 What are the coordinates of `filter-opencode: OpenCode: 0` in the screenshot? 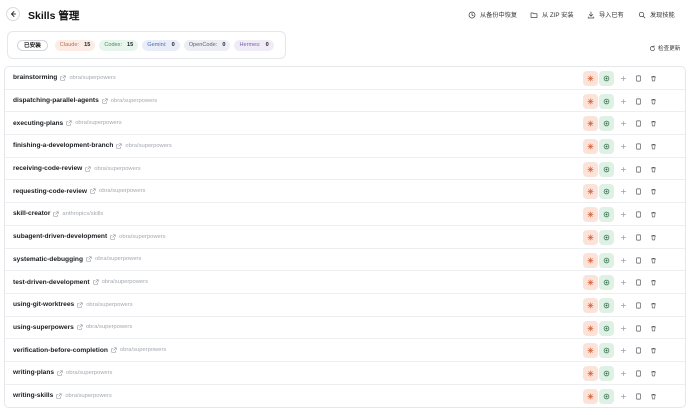 It's located at (207, 45).